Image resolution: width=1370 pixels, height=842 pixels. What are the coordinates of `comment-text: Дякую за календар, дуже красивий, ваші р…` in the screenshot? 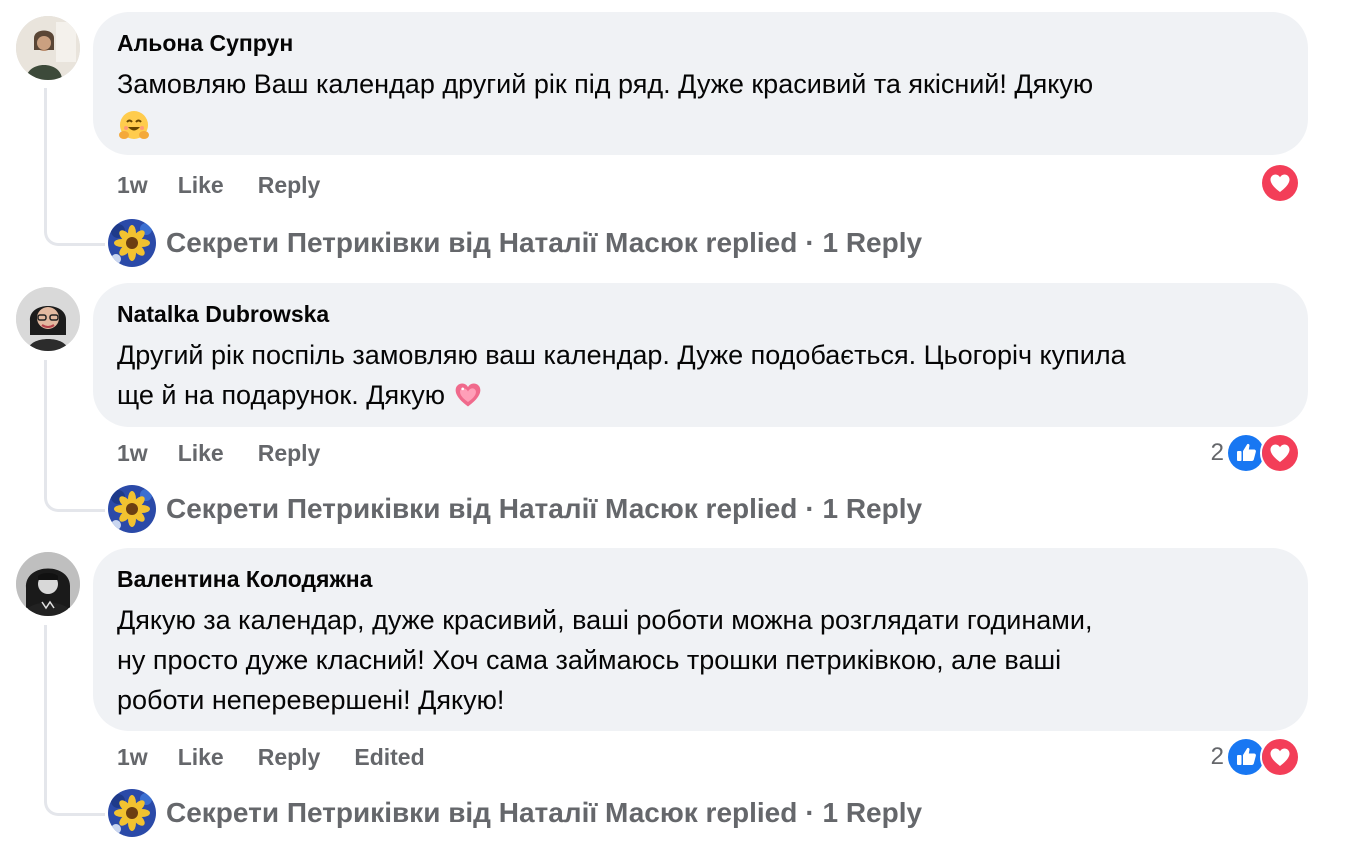 It's located at (605, 660).